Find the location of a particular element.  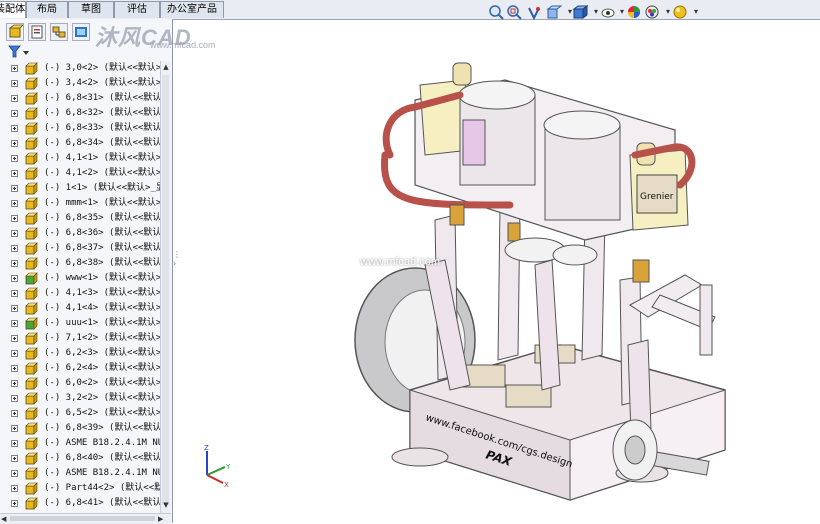

tree-item: (-) 6,8<41> (默认<<默认 is located at coordinates (80, 503).